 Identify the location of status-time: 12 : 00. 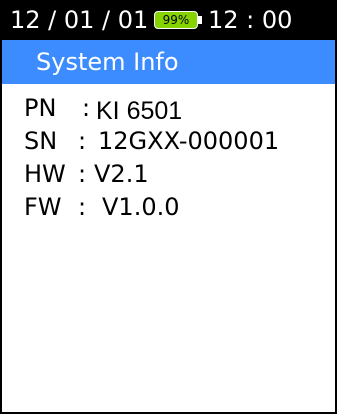
(250, 20).